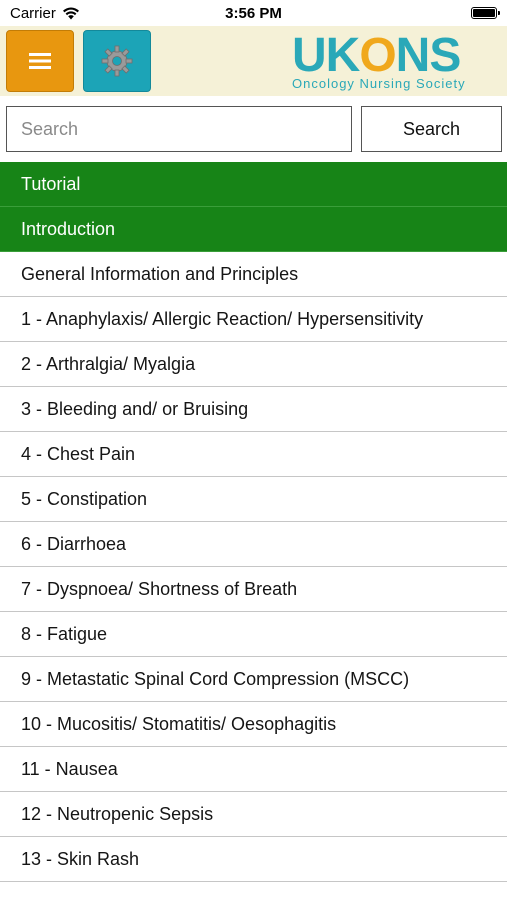  Describe the element at coordinates (253, 454) in the screenshot. I see `list-item: 4 - Chest Pain` at that location.